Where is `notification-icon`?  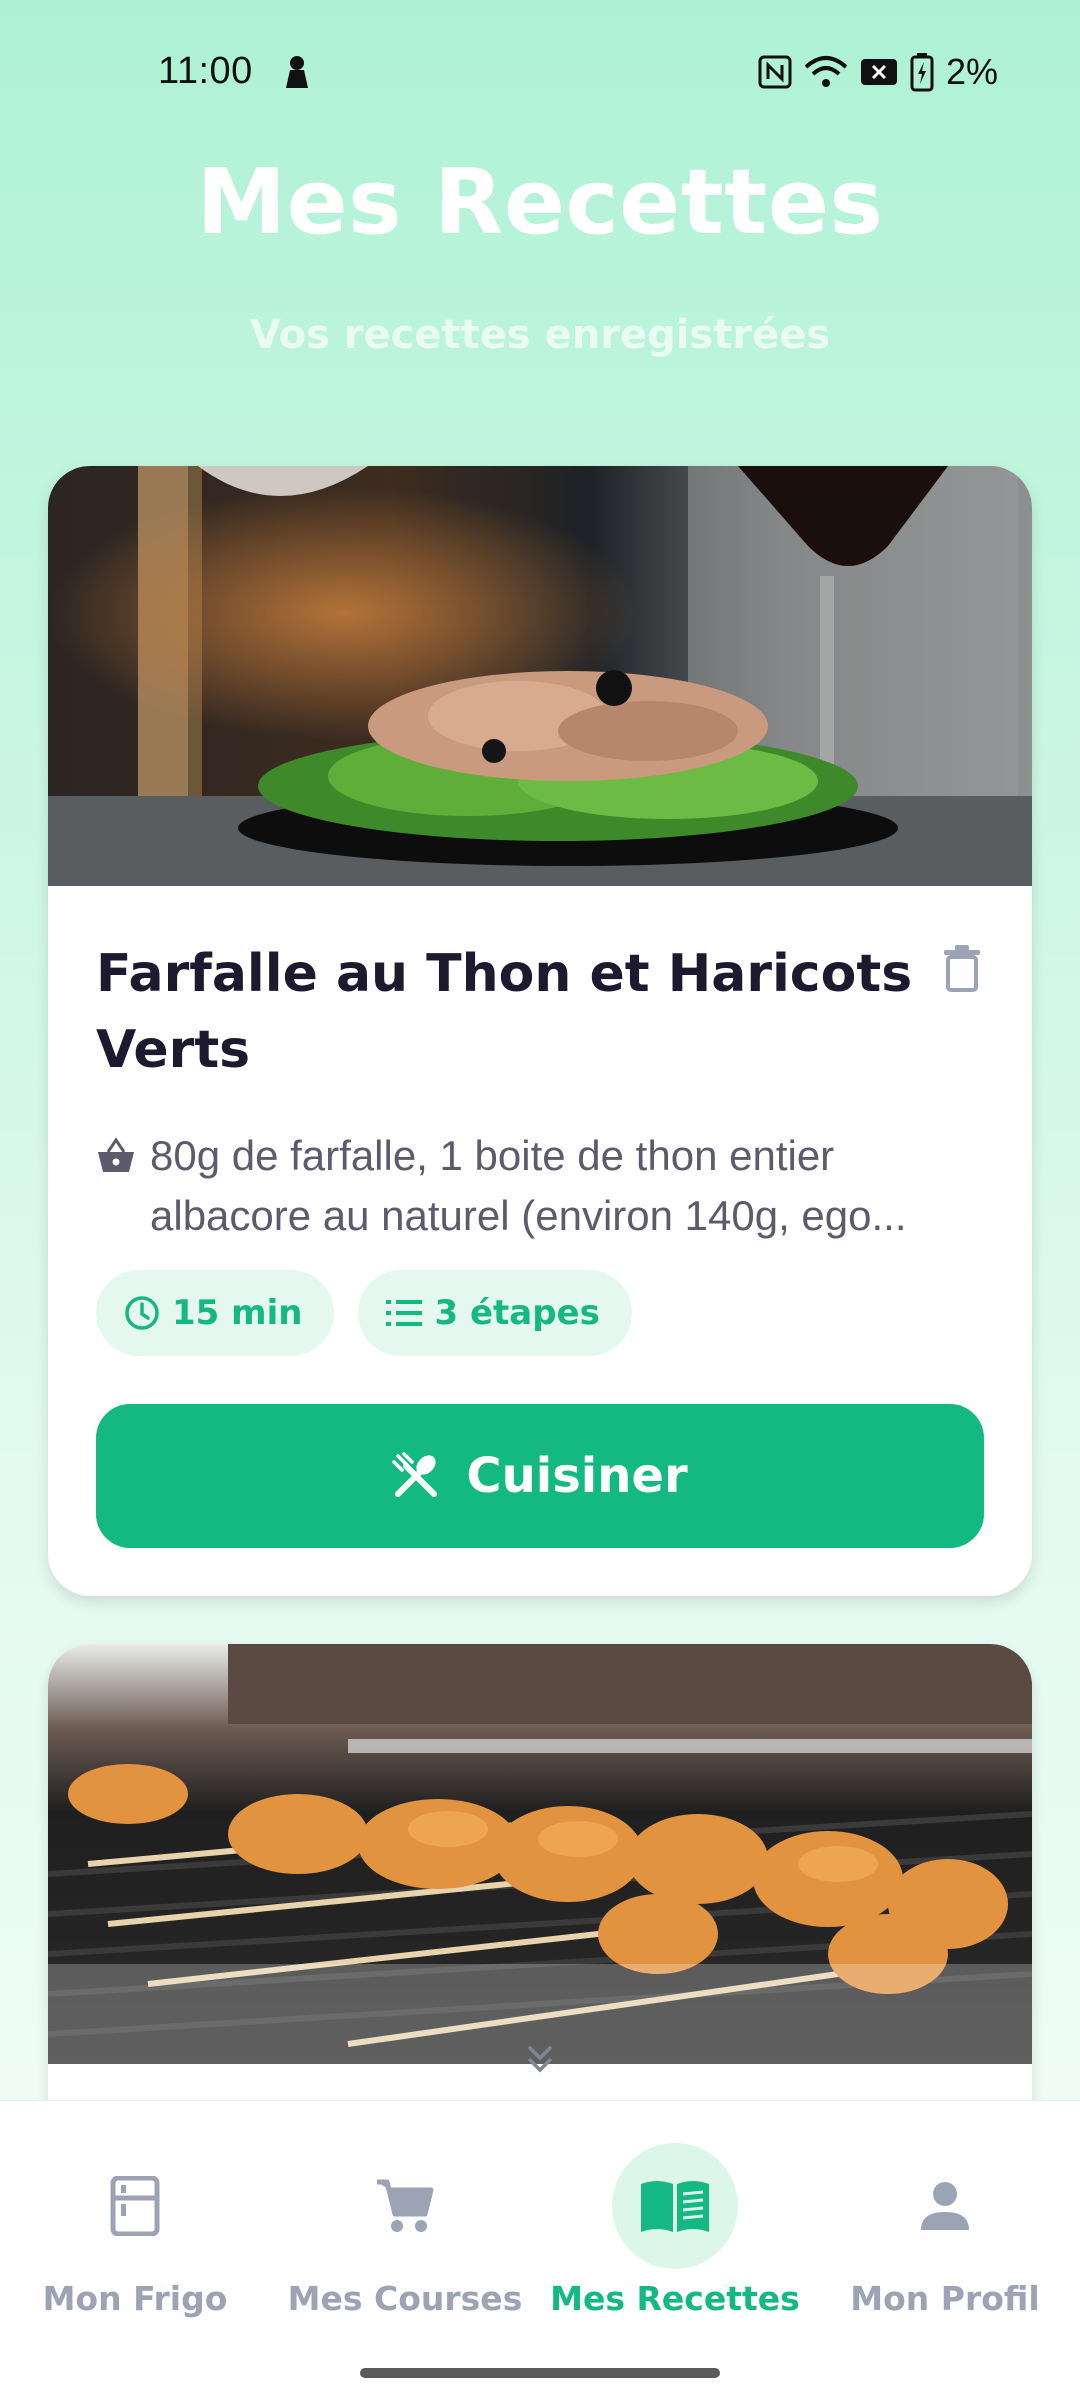 notification-icon is located at coordinates (297, 72).